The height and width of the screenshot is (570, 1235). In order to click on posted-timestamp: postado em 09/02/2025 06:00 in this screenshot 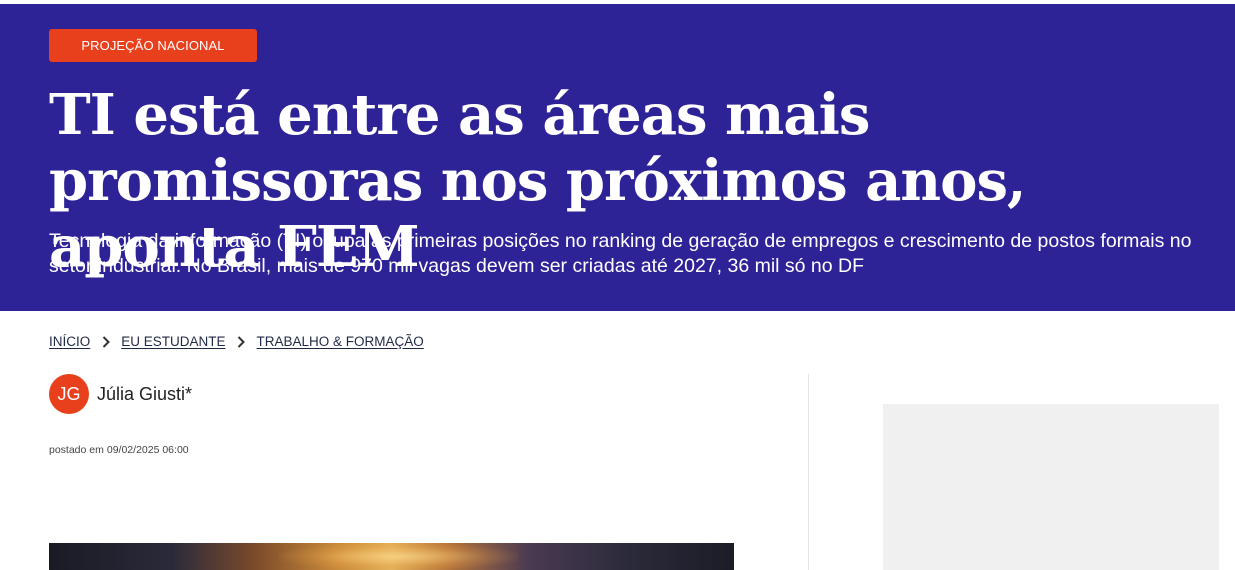, I will do `click(119, 450)`.